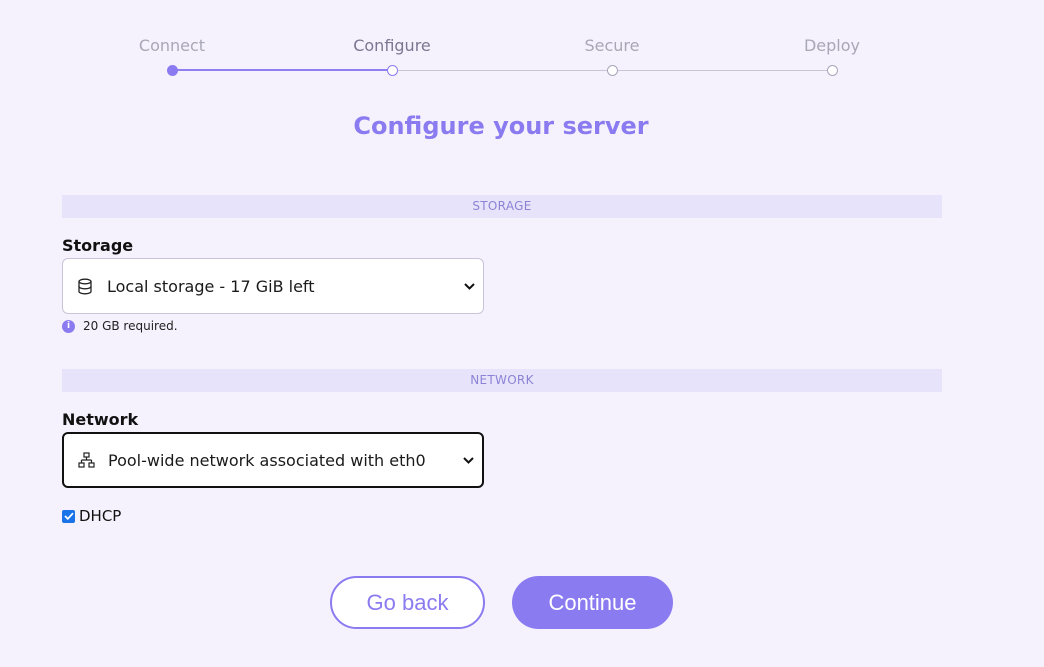 The width and height of the screenshot is (1044, 667). I want to click on network-select: Pool-wide network associated with eth0, so click(273, 460).